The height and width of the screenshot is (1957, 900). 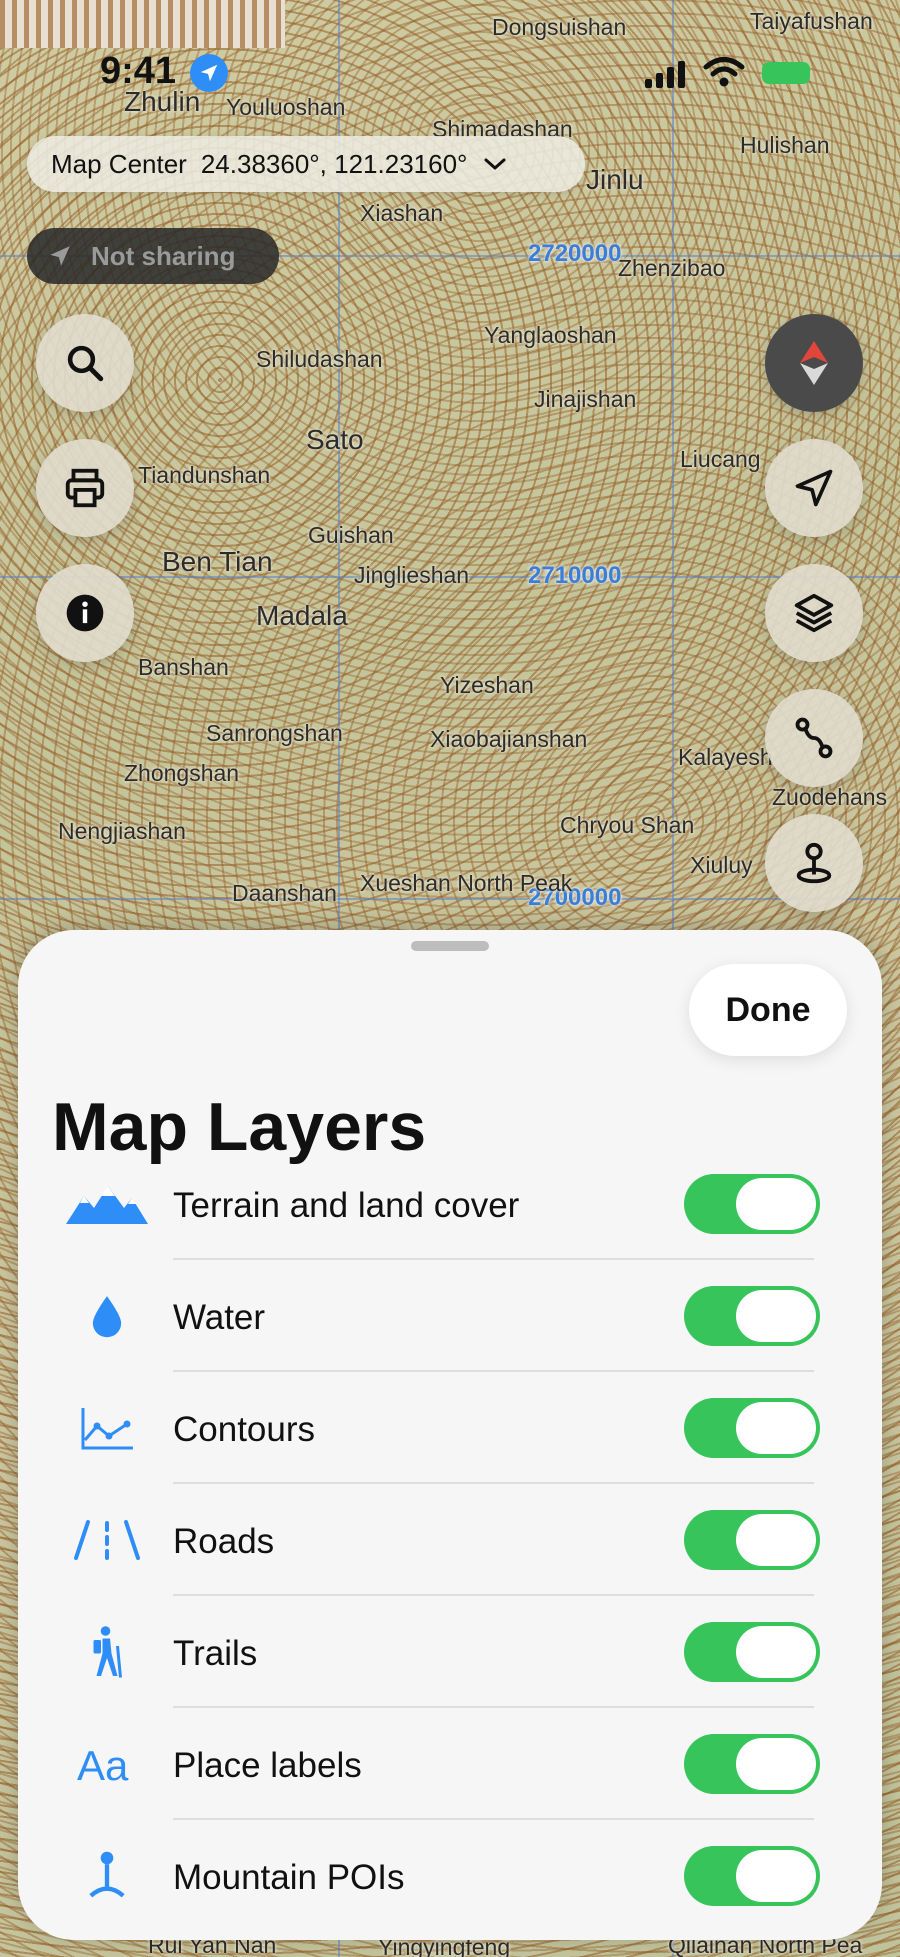 What do you see at coordinates (224, 1541) in the screenshot?
I see `layer-label: Roads` at bounding box center [224, 1541].